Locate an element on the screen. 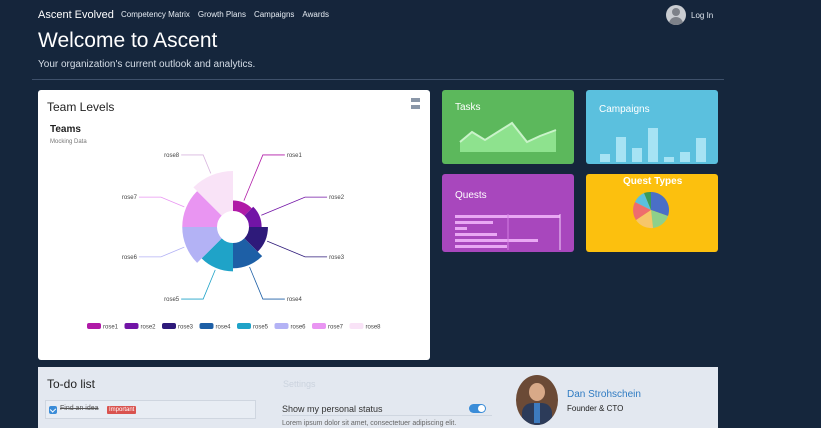 The height and width of the screenshot is (428, 821). legend-item-rose1: rose1 is located at coordinates (103, 327).